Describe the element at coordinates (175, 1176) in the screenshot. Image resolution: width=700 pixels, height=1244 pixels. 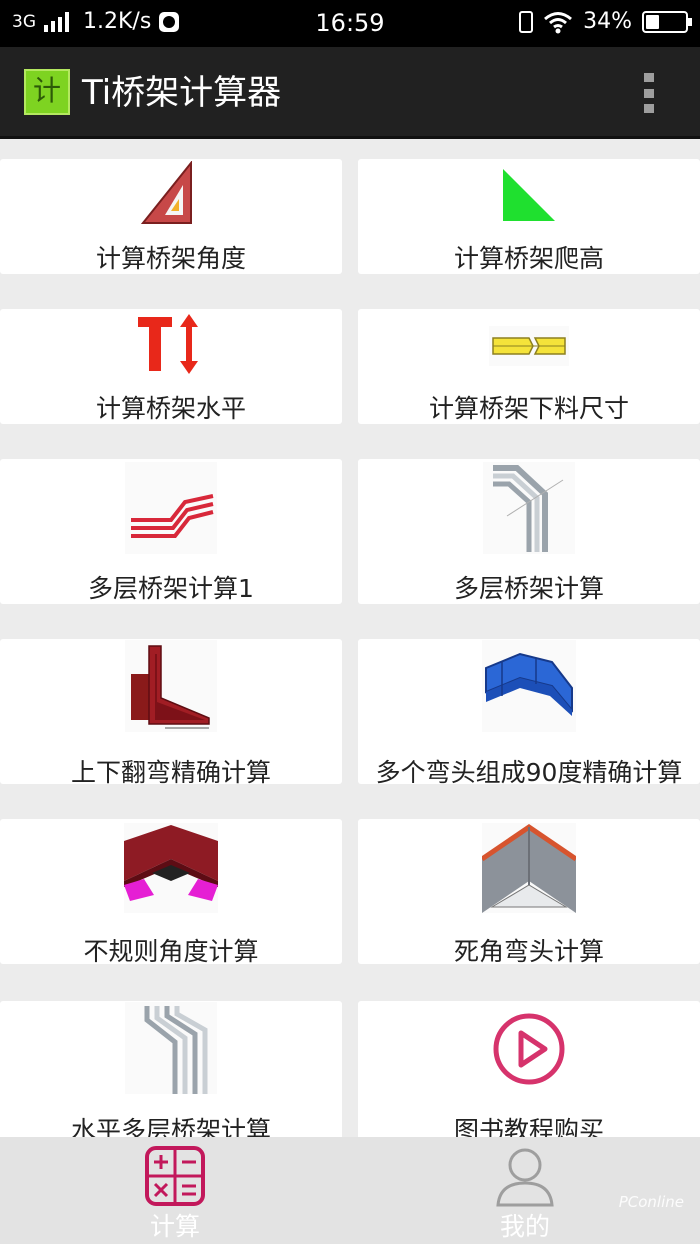
I see `calculator-icon` at that location.